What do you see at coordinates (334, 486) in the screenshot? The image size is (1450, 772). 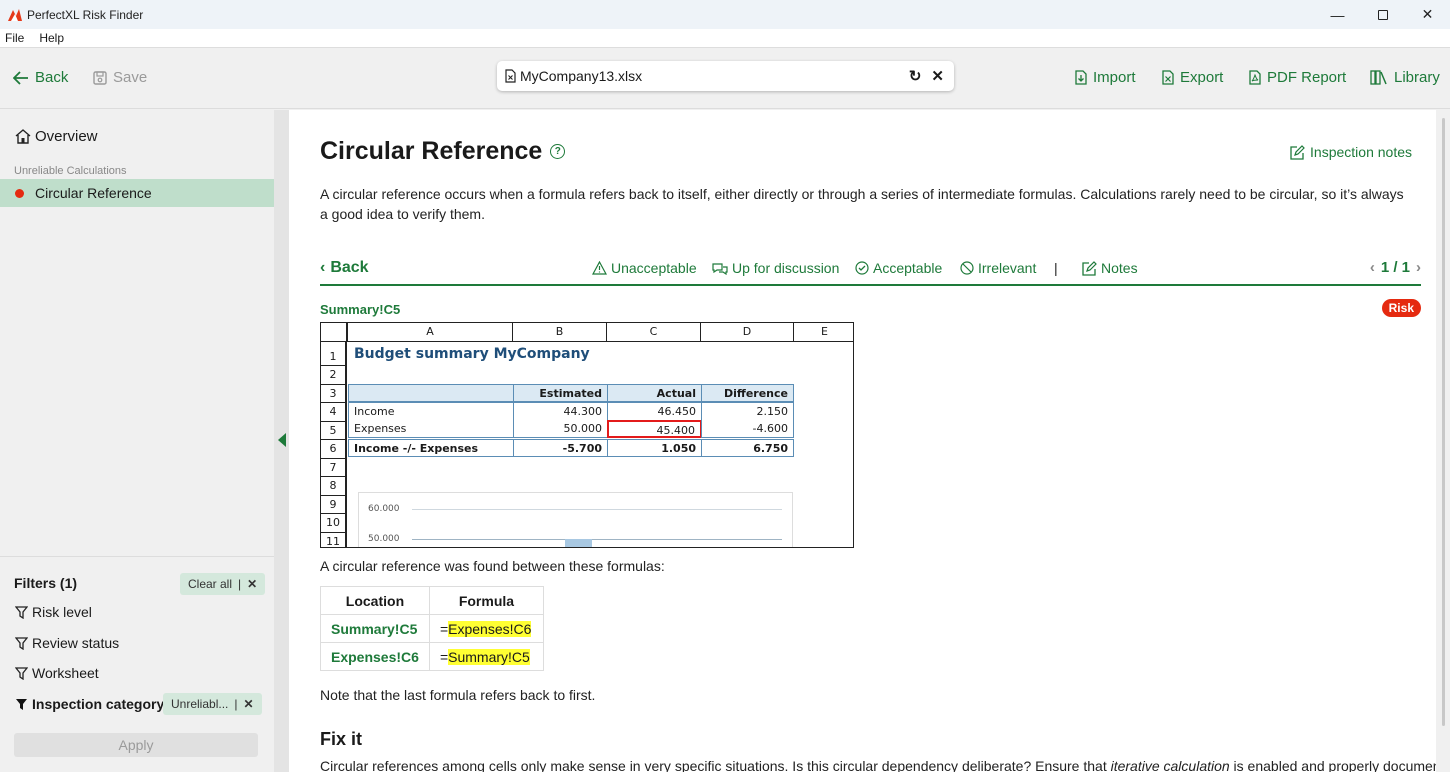 I see `row-header: 8` at bounding box center [334, 486].